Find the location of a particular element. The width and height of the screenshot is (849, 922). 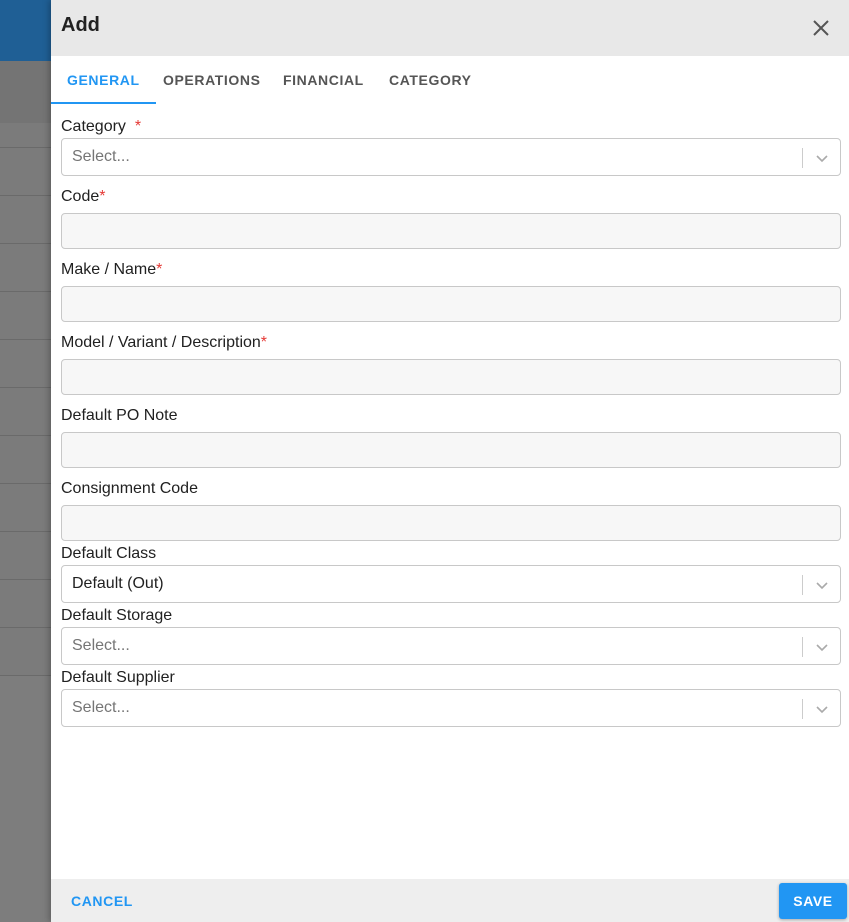

default-class-select: Default (Out) is located at coordinates (451, 584).